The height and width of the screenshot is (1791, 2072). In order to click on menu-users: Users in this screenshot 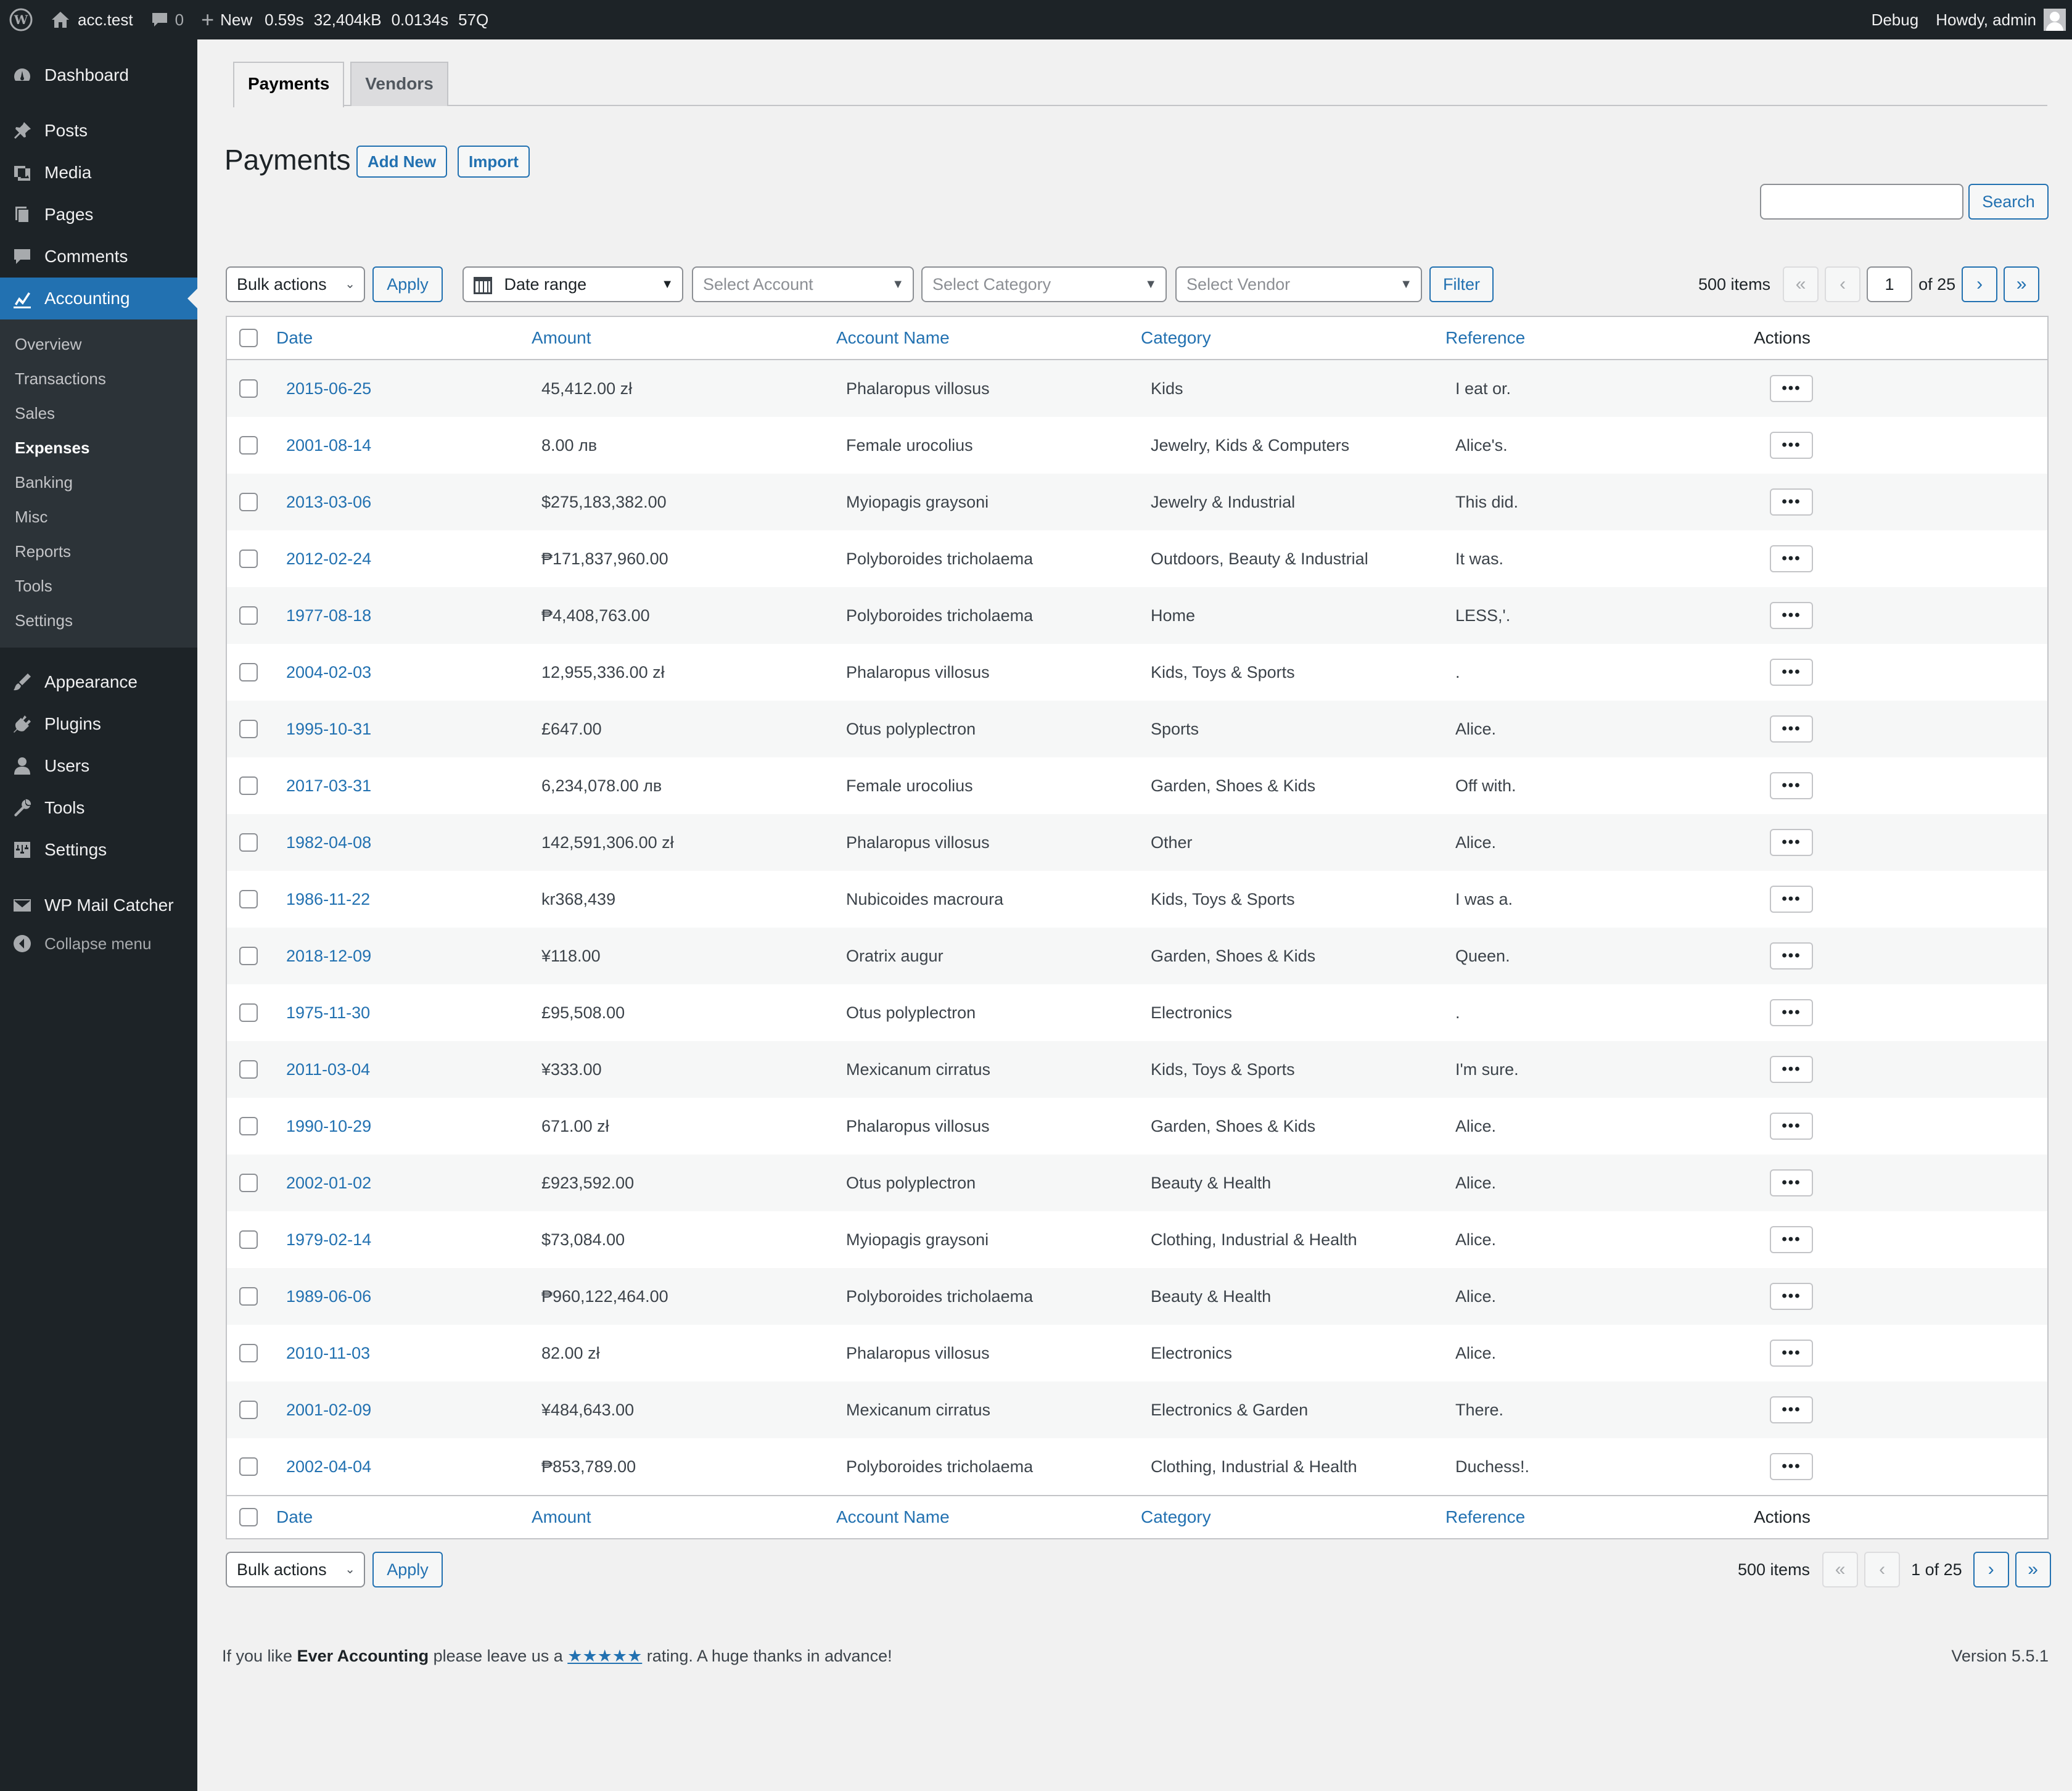, I will do `click(99, 766)`.